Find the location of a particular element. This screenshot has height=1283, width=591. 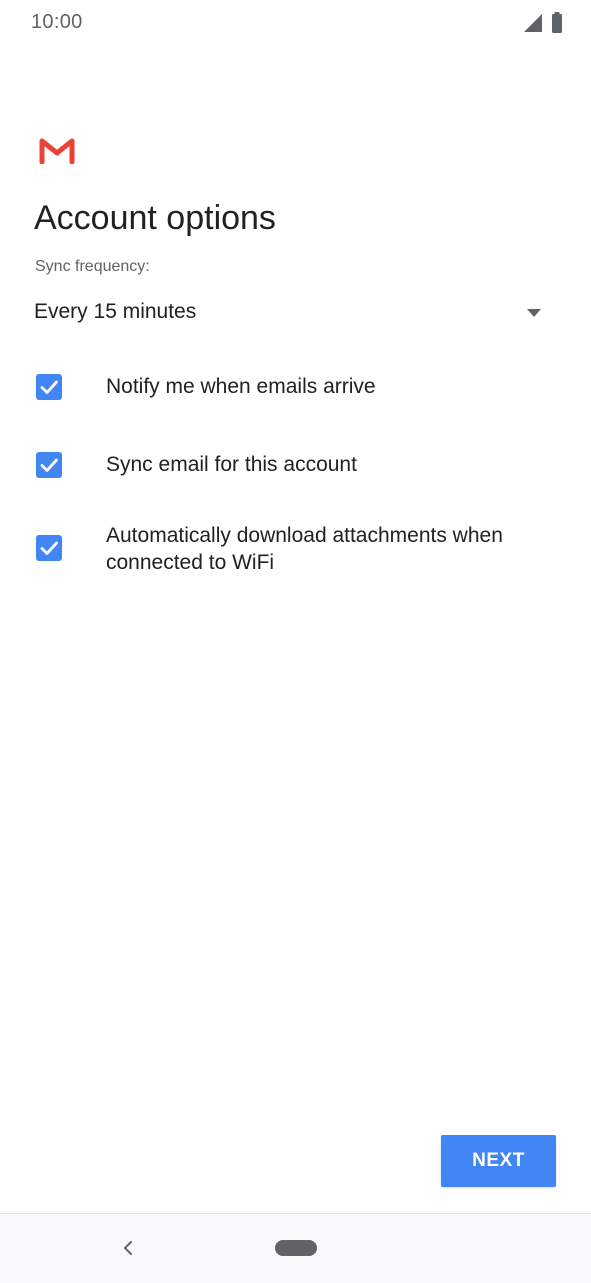

sync-email-checkbox is located at coordinates (49, 465).